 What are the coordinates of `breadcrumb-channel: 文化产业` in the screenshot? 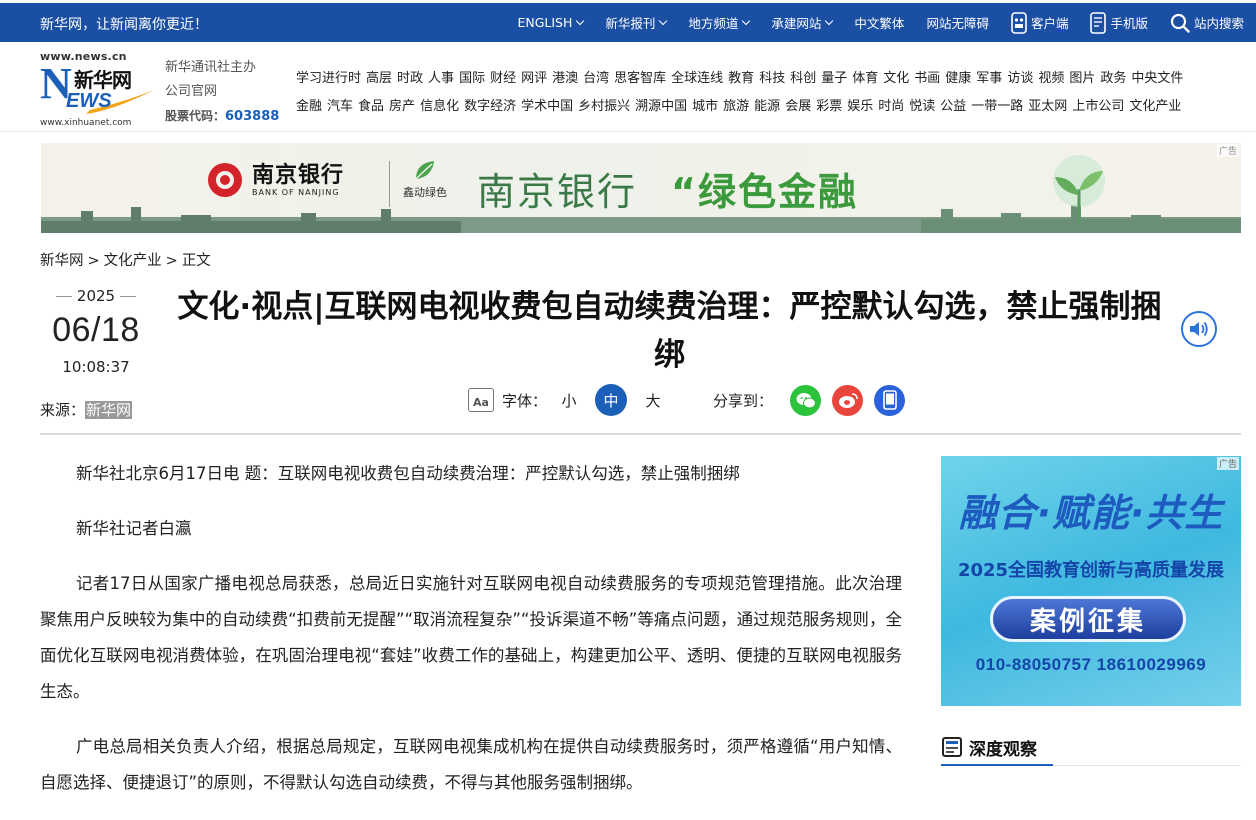 It's located at (133, 261).